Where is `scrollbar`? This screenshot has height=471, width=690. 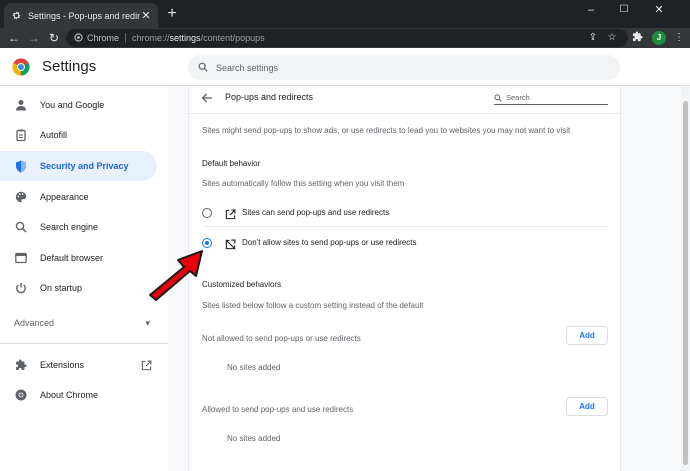 scrollbar is located at coordinates (685, 279).